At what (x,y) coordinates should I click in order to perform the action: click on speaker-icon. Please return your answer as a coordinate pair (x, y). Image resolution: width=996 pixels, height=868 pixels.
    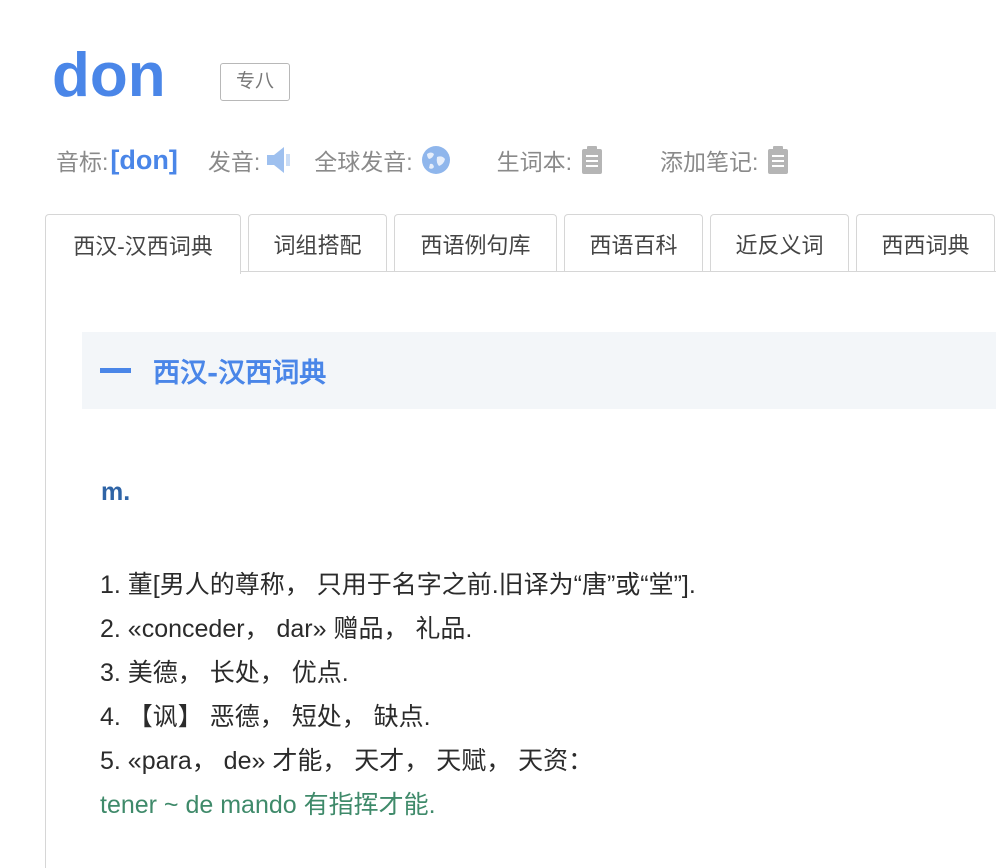
    Looking at the image, I should click on (279, 160).